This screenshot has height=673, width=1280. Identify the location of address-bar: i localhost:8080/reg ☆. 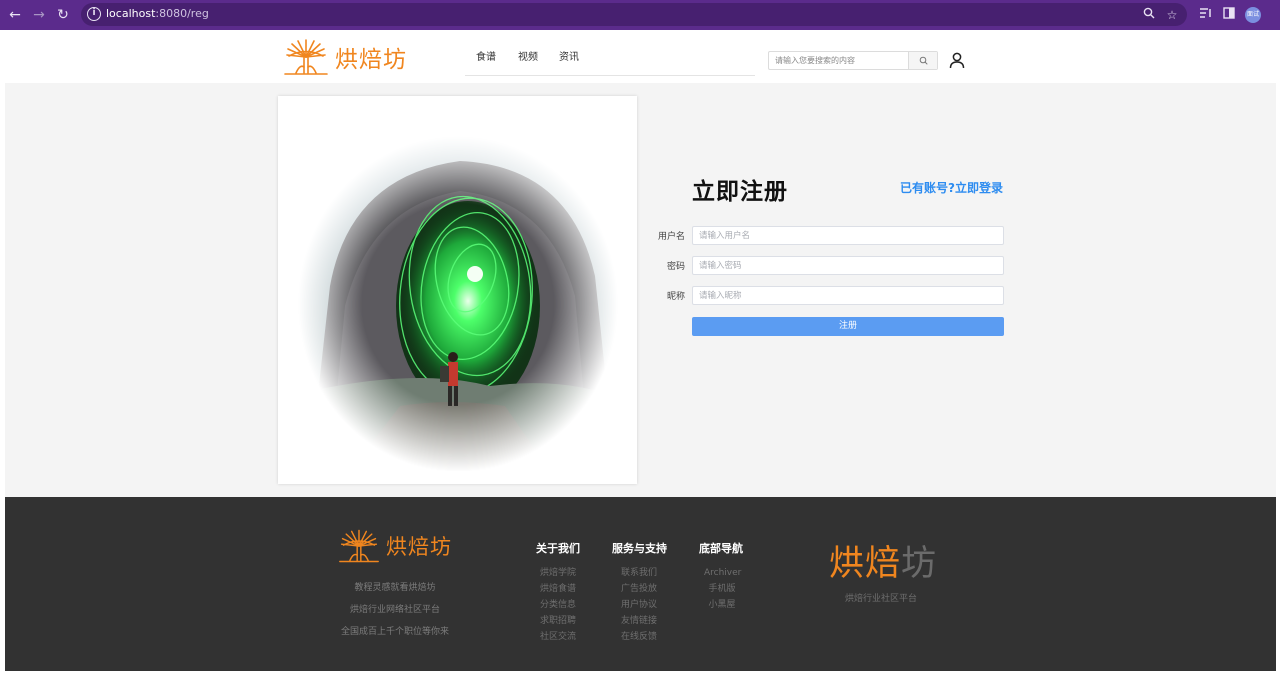
(634, 14).